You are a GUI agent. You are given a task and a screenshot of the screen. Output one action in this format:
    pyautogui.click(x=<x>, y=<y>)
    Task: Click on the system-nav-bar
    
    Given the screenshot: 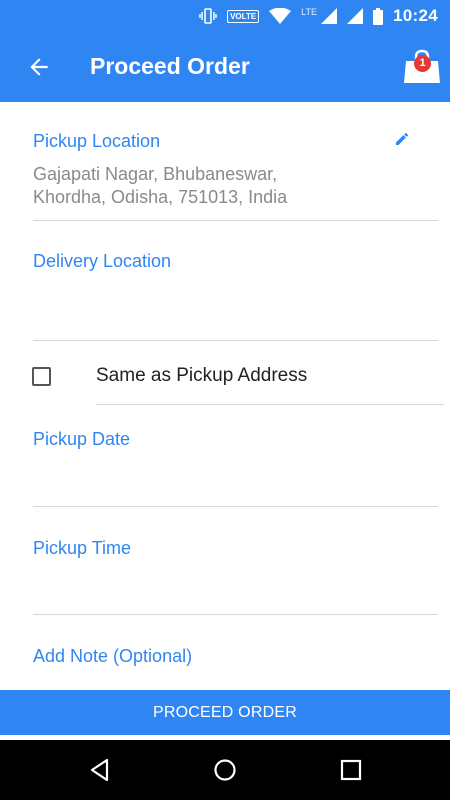 What is the action you would take?
    pyautogui.click(x=225, y=770)
    